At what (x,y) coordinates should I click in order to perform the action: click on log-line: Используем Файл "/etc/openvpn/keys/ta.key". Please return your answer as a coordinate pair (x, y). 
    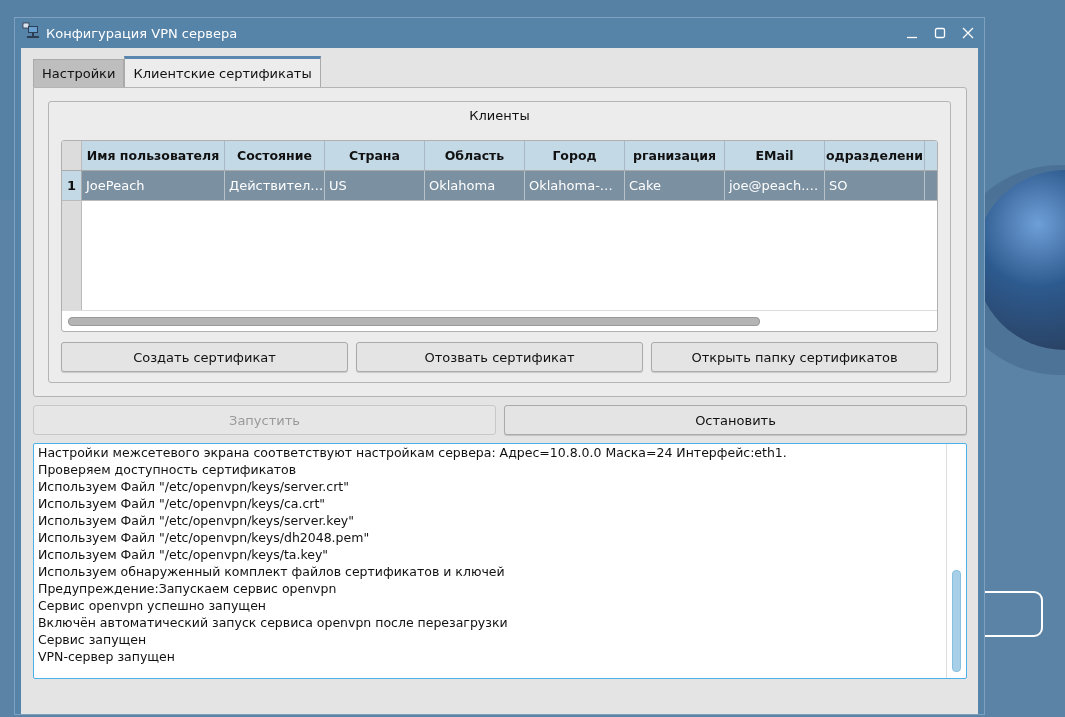
    Looking at the image, I should click on (184, 554).